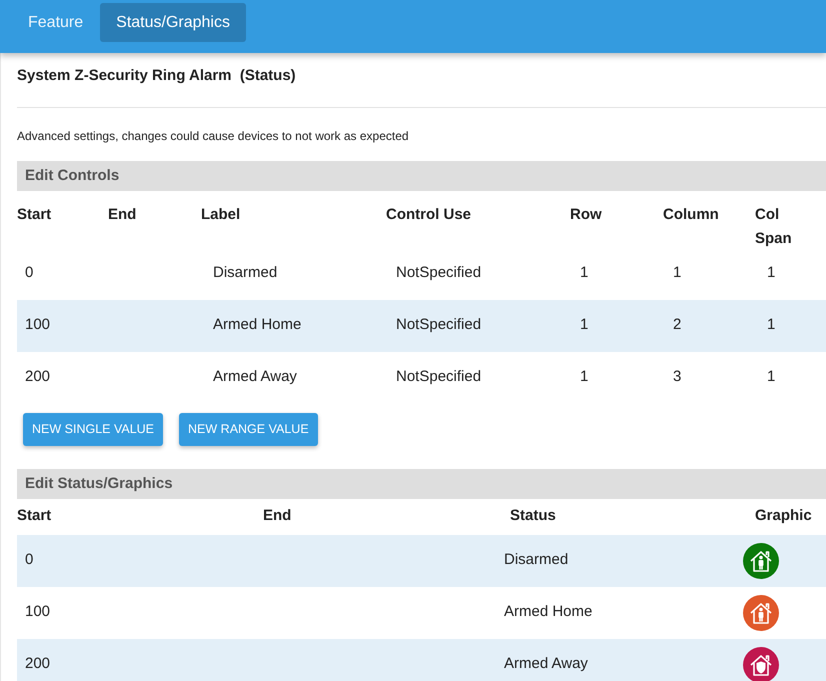  I want to click on section-header: Edit Controls, so click(421, 175).